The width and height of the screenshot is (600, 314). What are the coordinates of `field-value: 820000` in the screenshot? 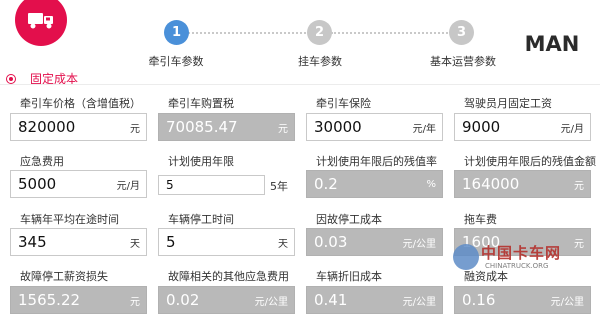 It's located at (47, 127).